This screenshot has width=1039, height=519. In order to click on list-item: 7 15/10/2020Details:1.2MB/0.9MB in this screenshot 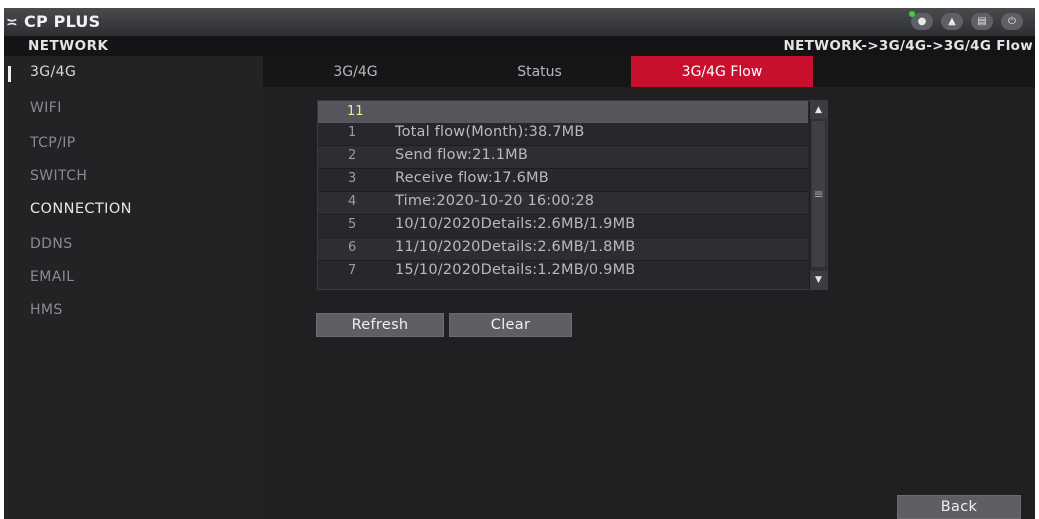, I will do `click(563, 272)`.